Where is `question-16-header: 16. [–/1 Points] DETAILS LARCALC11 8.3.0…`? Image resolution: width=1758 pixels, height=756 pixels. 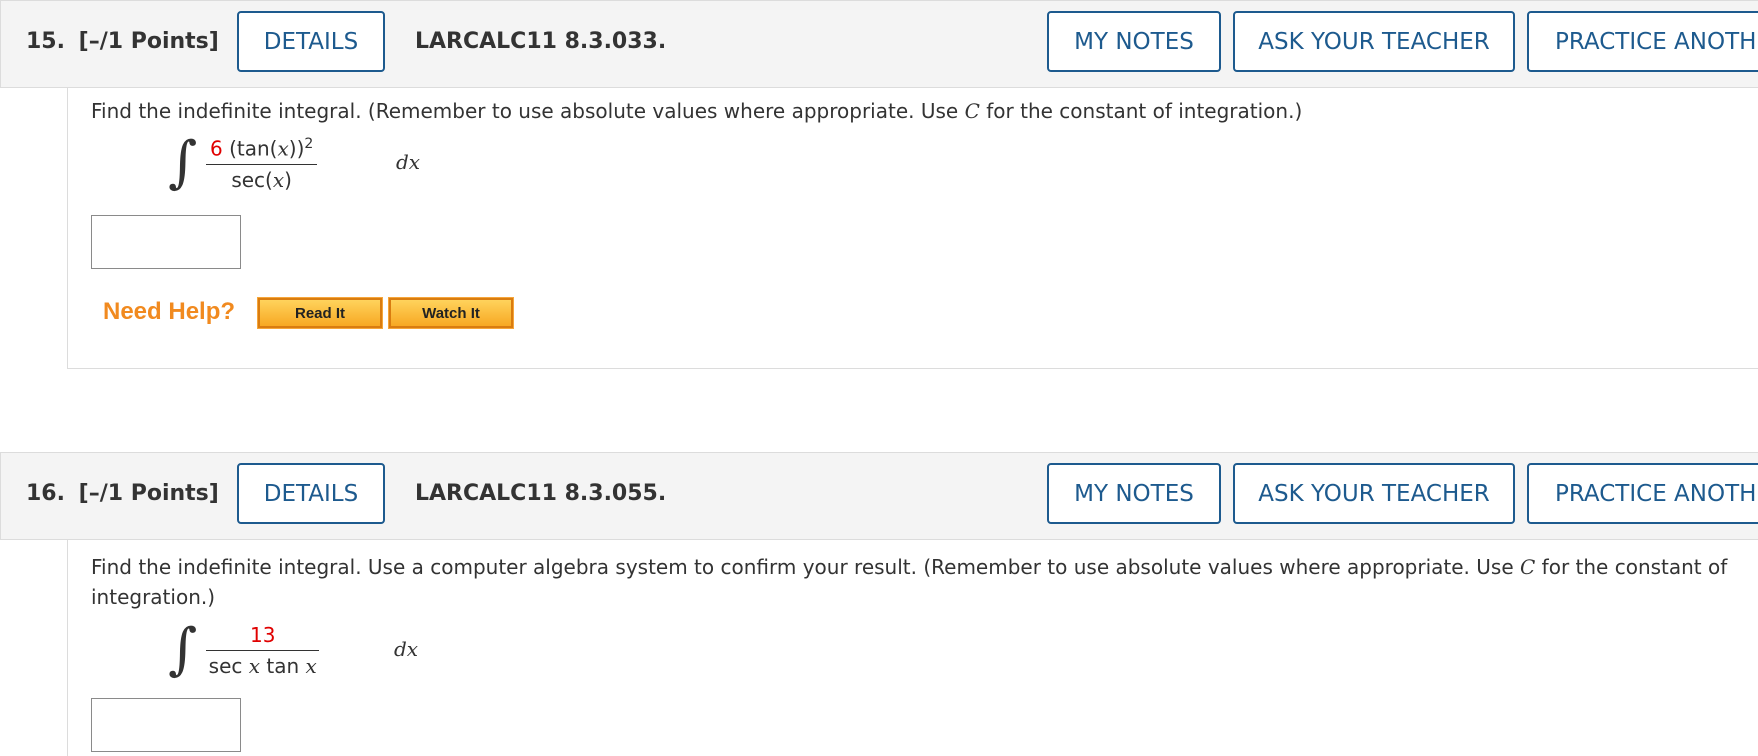 question-16-header: 16. [–/1 Points] DETAILS LARCALC11 8.3.0… is located at coordinates (879, 496).